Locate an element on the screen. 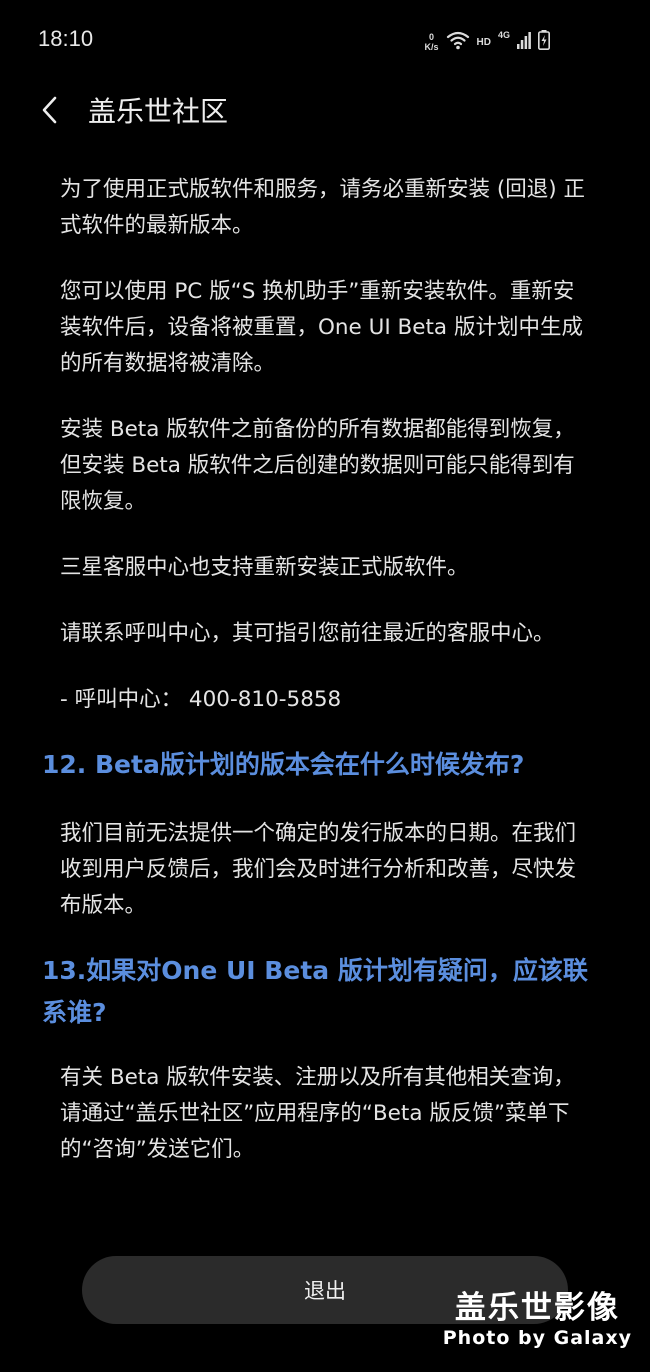  faq-13-question: 13.如果对One UI Beta 版计划有疑问，应该联系谁? is located at coordinates (315, 991).